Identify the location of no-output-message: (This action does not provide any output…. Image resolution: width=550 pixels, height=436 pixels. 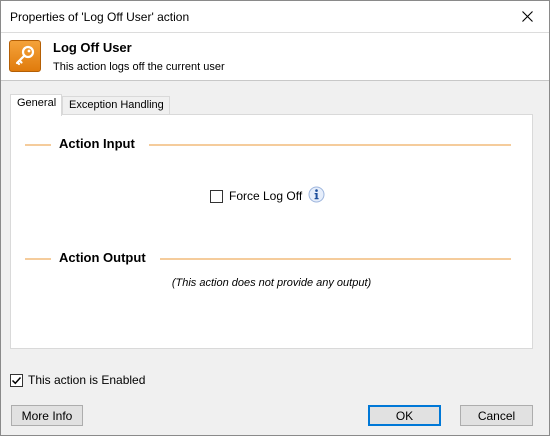
(271, 283).